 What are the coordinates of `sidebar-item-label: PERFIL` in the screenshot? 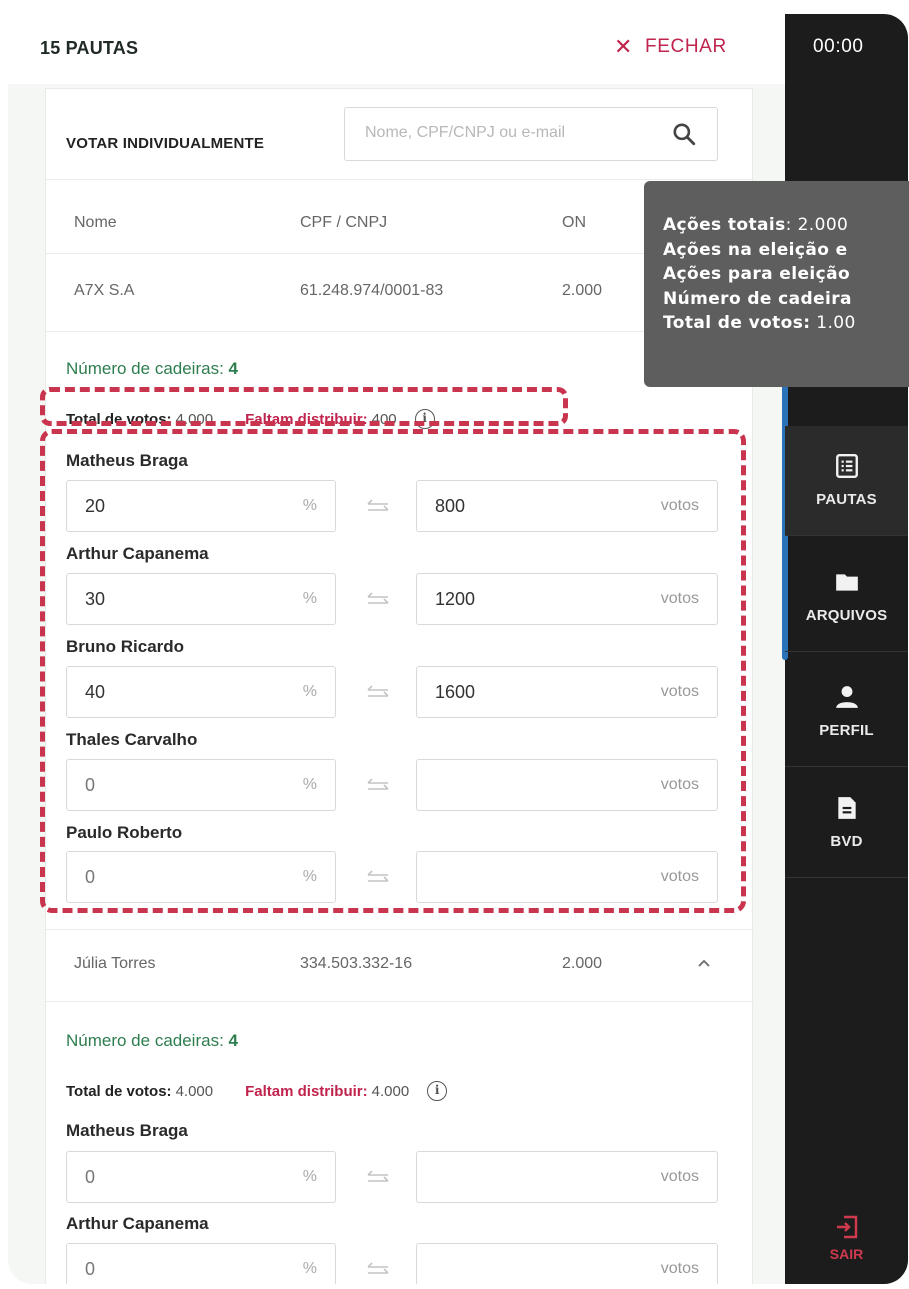 It's located at (846, 730).